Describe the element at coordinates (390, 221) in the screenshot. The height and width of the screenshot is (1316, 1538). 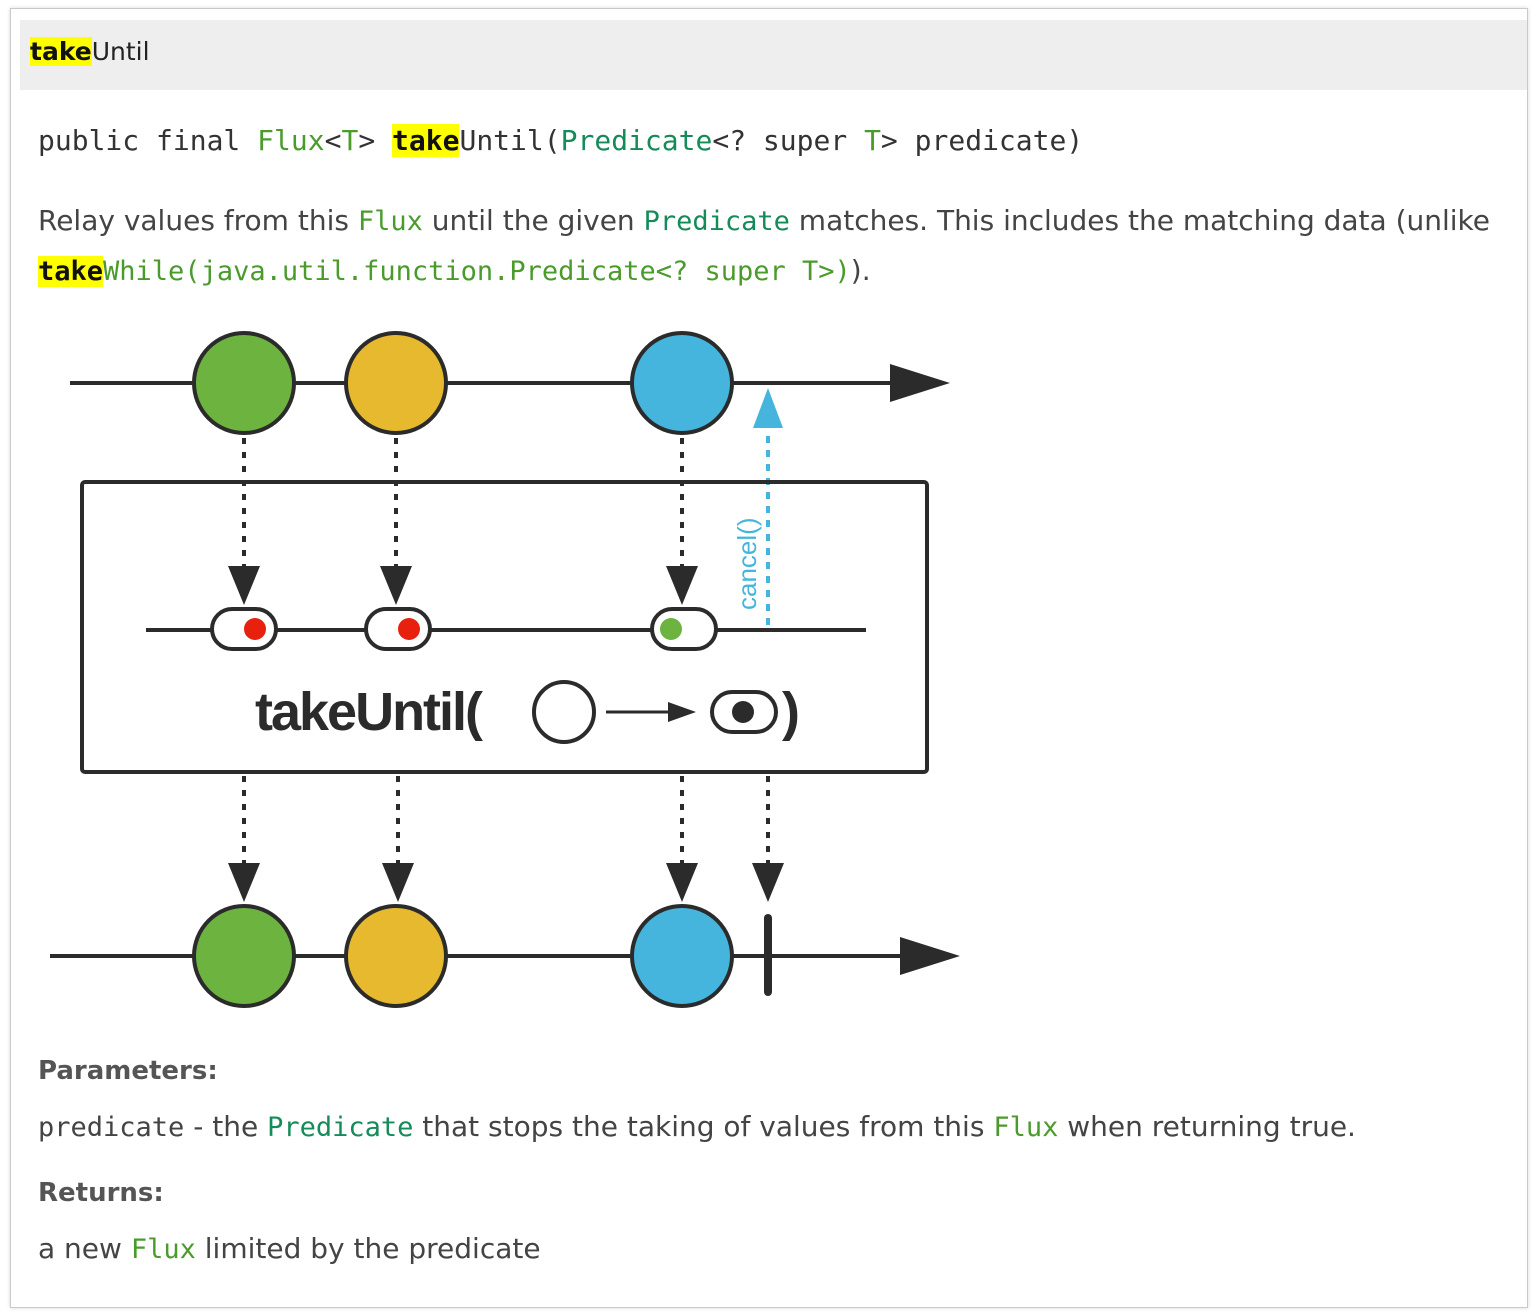
I see `flux-link: Flux` at that location.